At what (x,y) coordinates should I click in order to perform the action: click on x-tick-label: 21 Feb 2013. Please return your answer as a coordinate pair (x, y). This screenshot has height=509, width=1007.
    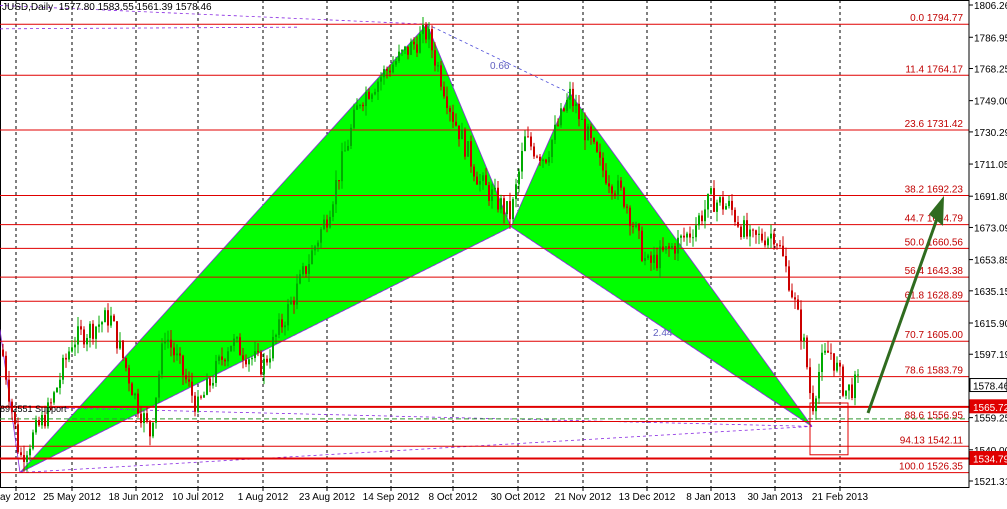
    Looking at the image, I should click on (840, 497).